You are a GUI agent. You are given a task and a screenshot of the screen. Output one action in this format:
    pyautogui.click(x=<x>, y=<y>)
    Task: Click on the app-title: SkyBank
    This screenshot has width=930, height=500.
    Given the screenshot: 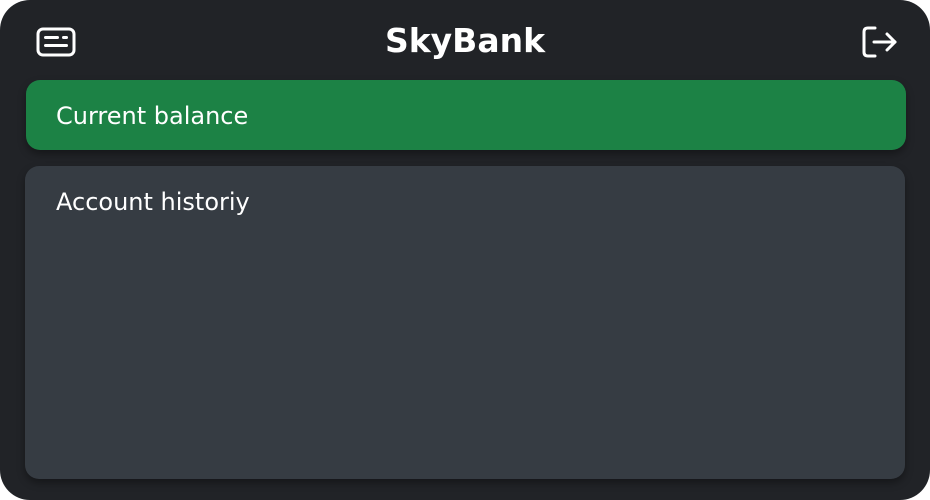 What is the action you would take?
    pyautogui.click(x=465, y=40)
    